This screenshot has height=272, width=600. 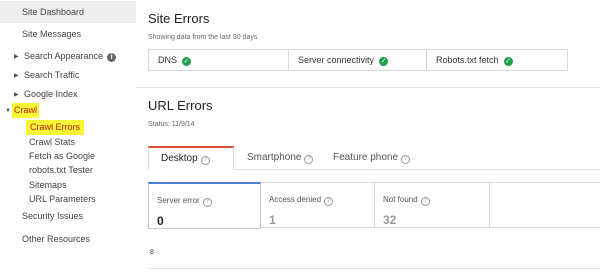 What do you see at coordinates (368, 87) in the screenshot?
I see `section-divider` at bounding box center [368, 87].